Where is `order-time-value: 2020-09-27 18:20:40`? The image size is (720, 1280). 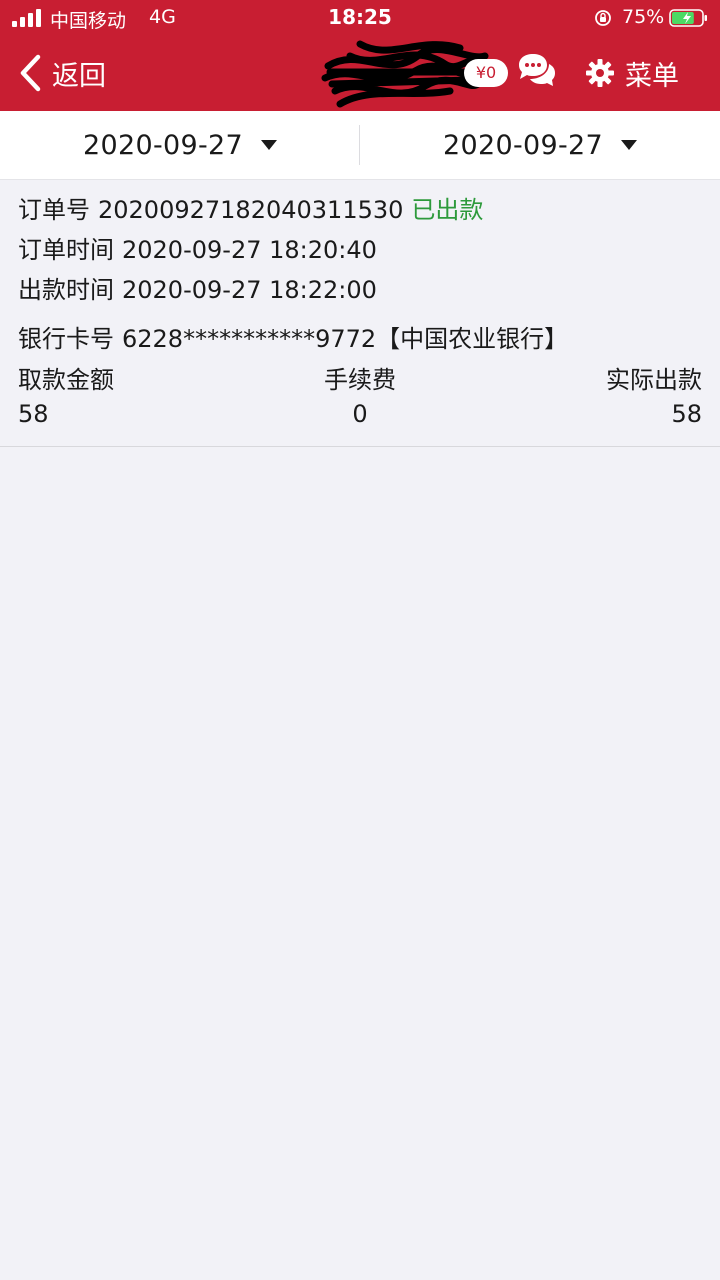
order-time-value: 2020-09-27 18:20:40 is located at coordinates (249, 250).